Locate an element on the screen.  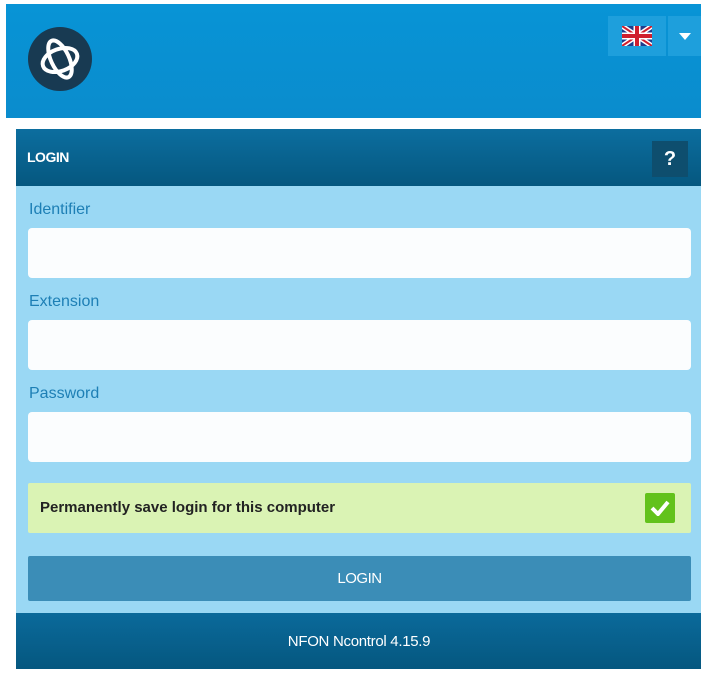
panel-title: LOGIN is located at coordinates (48, 157).